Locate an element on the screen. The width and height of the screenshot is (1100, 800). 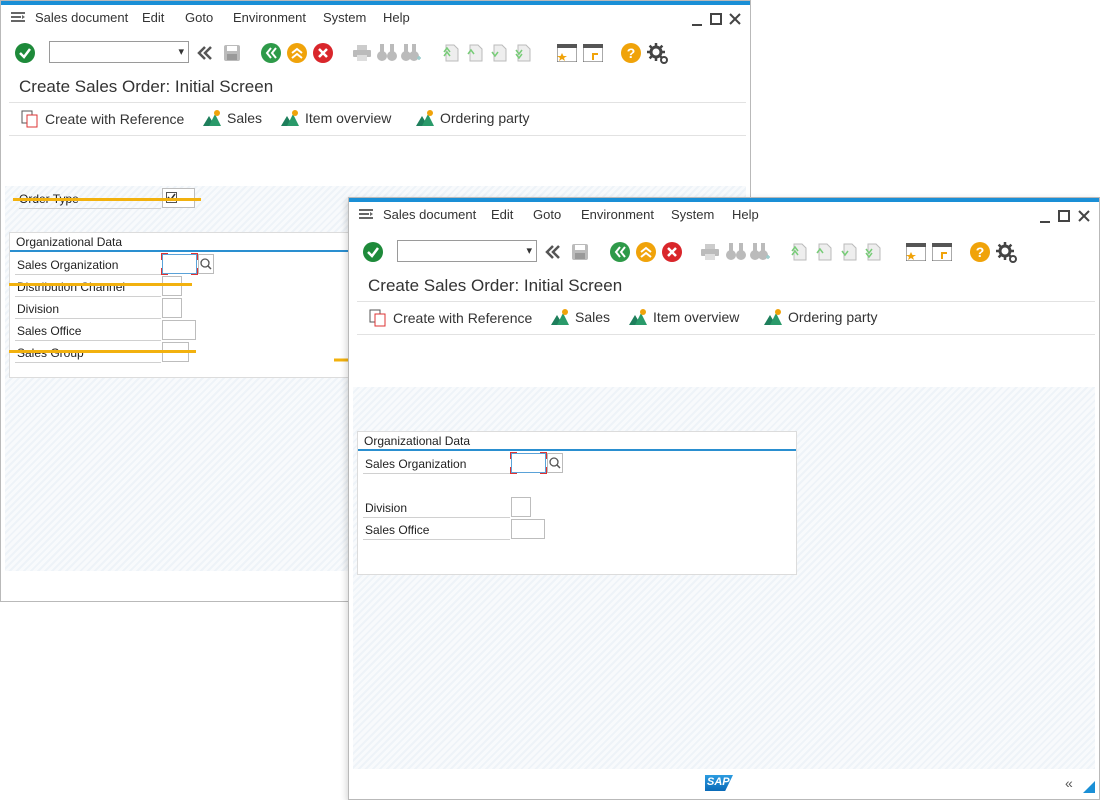
resize-grip-icon is located at coordinates (1089, 787).